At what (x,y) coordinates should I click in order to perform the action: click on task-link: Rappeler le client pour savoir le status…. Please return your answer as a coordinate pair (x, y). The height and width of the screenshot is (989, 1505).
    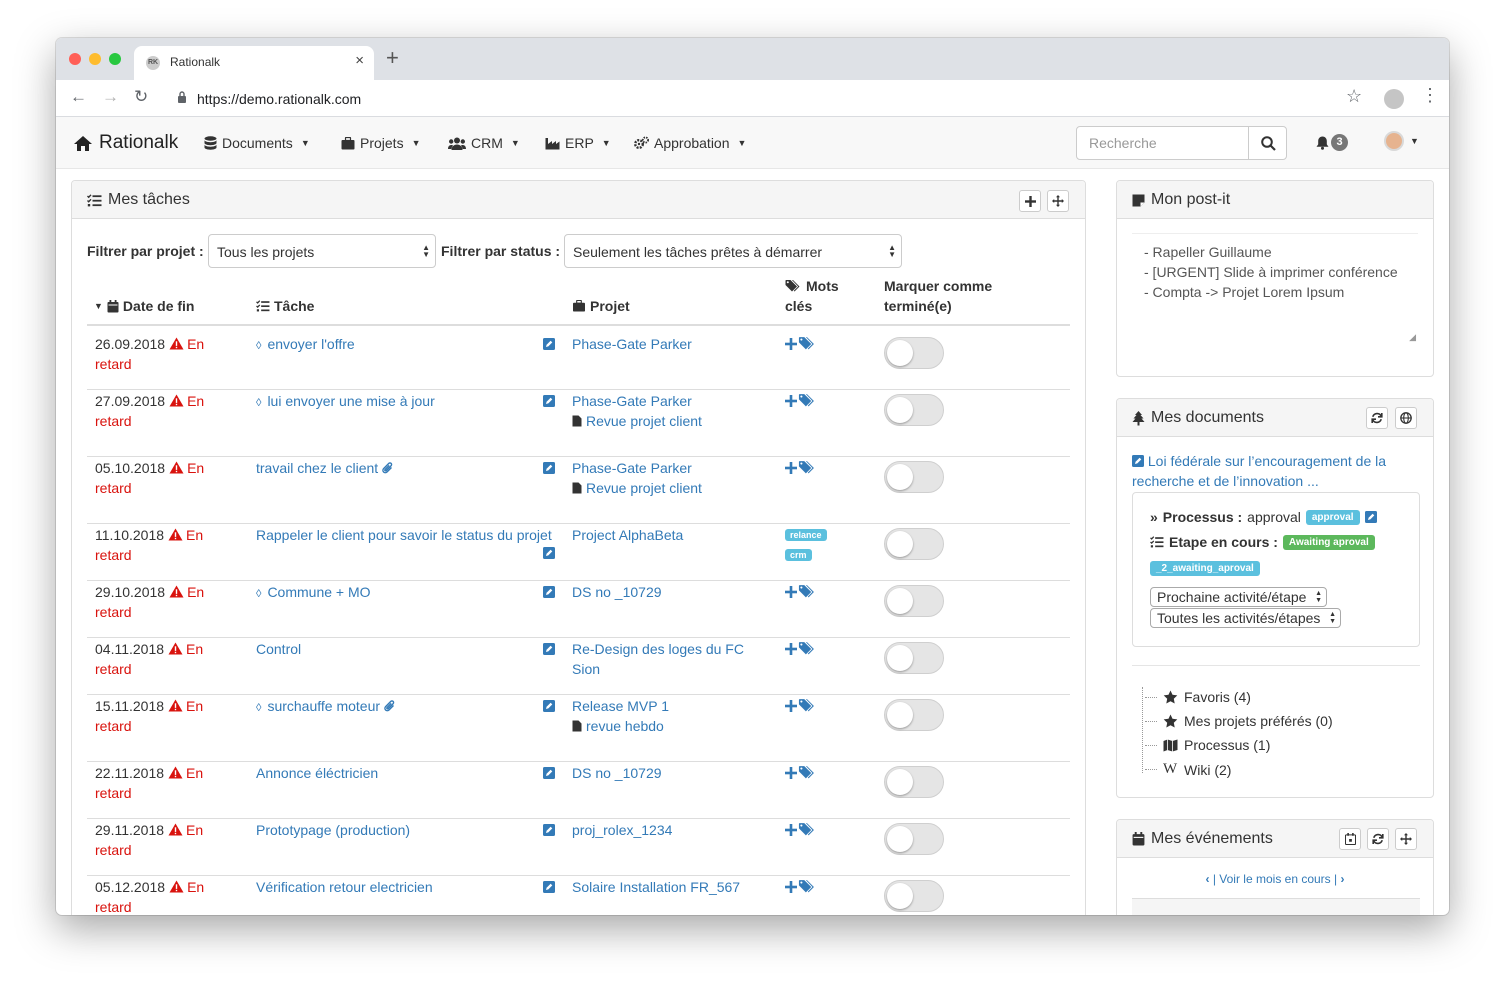
    Looking at the image, I should click on (406, 535).